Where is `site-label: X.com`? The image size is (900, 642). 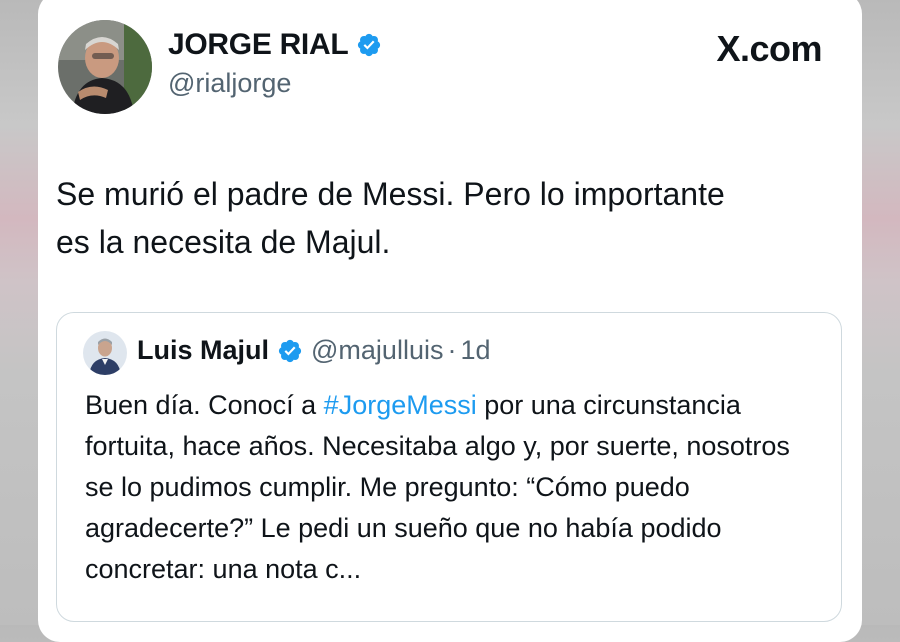
site-label: X.com is located at coordinates (769, 48).